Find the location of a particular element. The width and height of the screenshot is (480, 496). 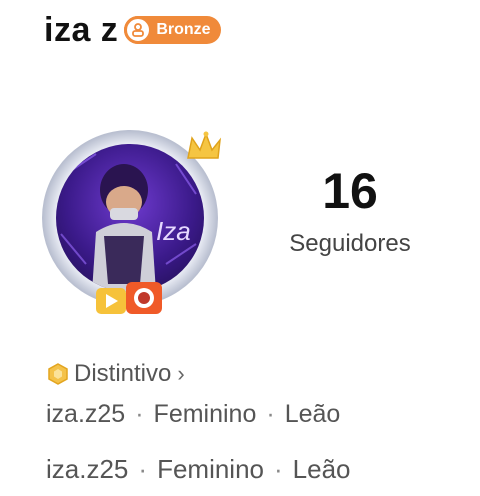

badges-link: Distintivo › is located at coordinates (115, 374).